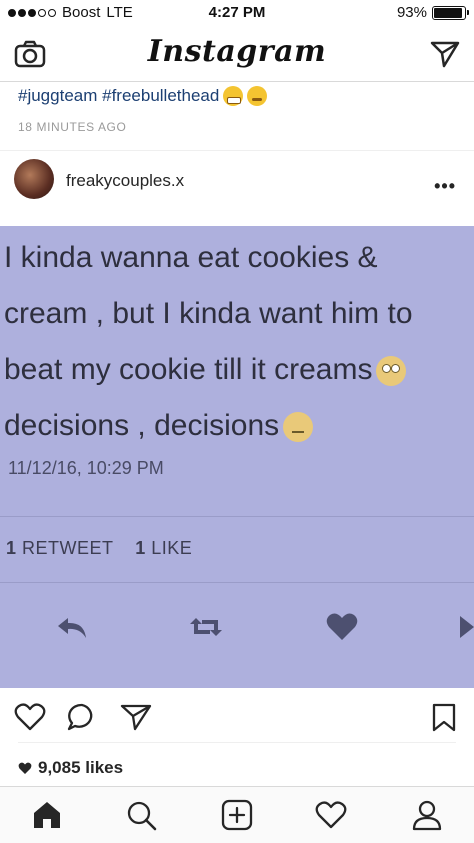 The width and height of the screenshot is (474, 843). What do you see at coordinates (188, 369) in the screenshot?
I see `tweet-line: beat my cookie till it creams` at bounding box center [188, 369].